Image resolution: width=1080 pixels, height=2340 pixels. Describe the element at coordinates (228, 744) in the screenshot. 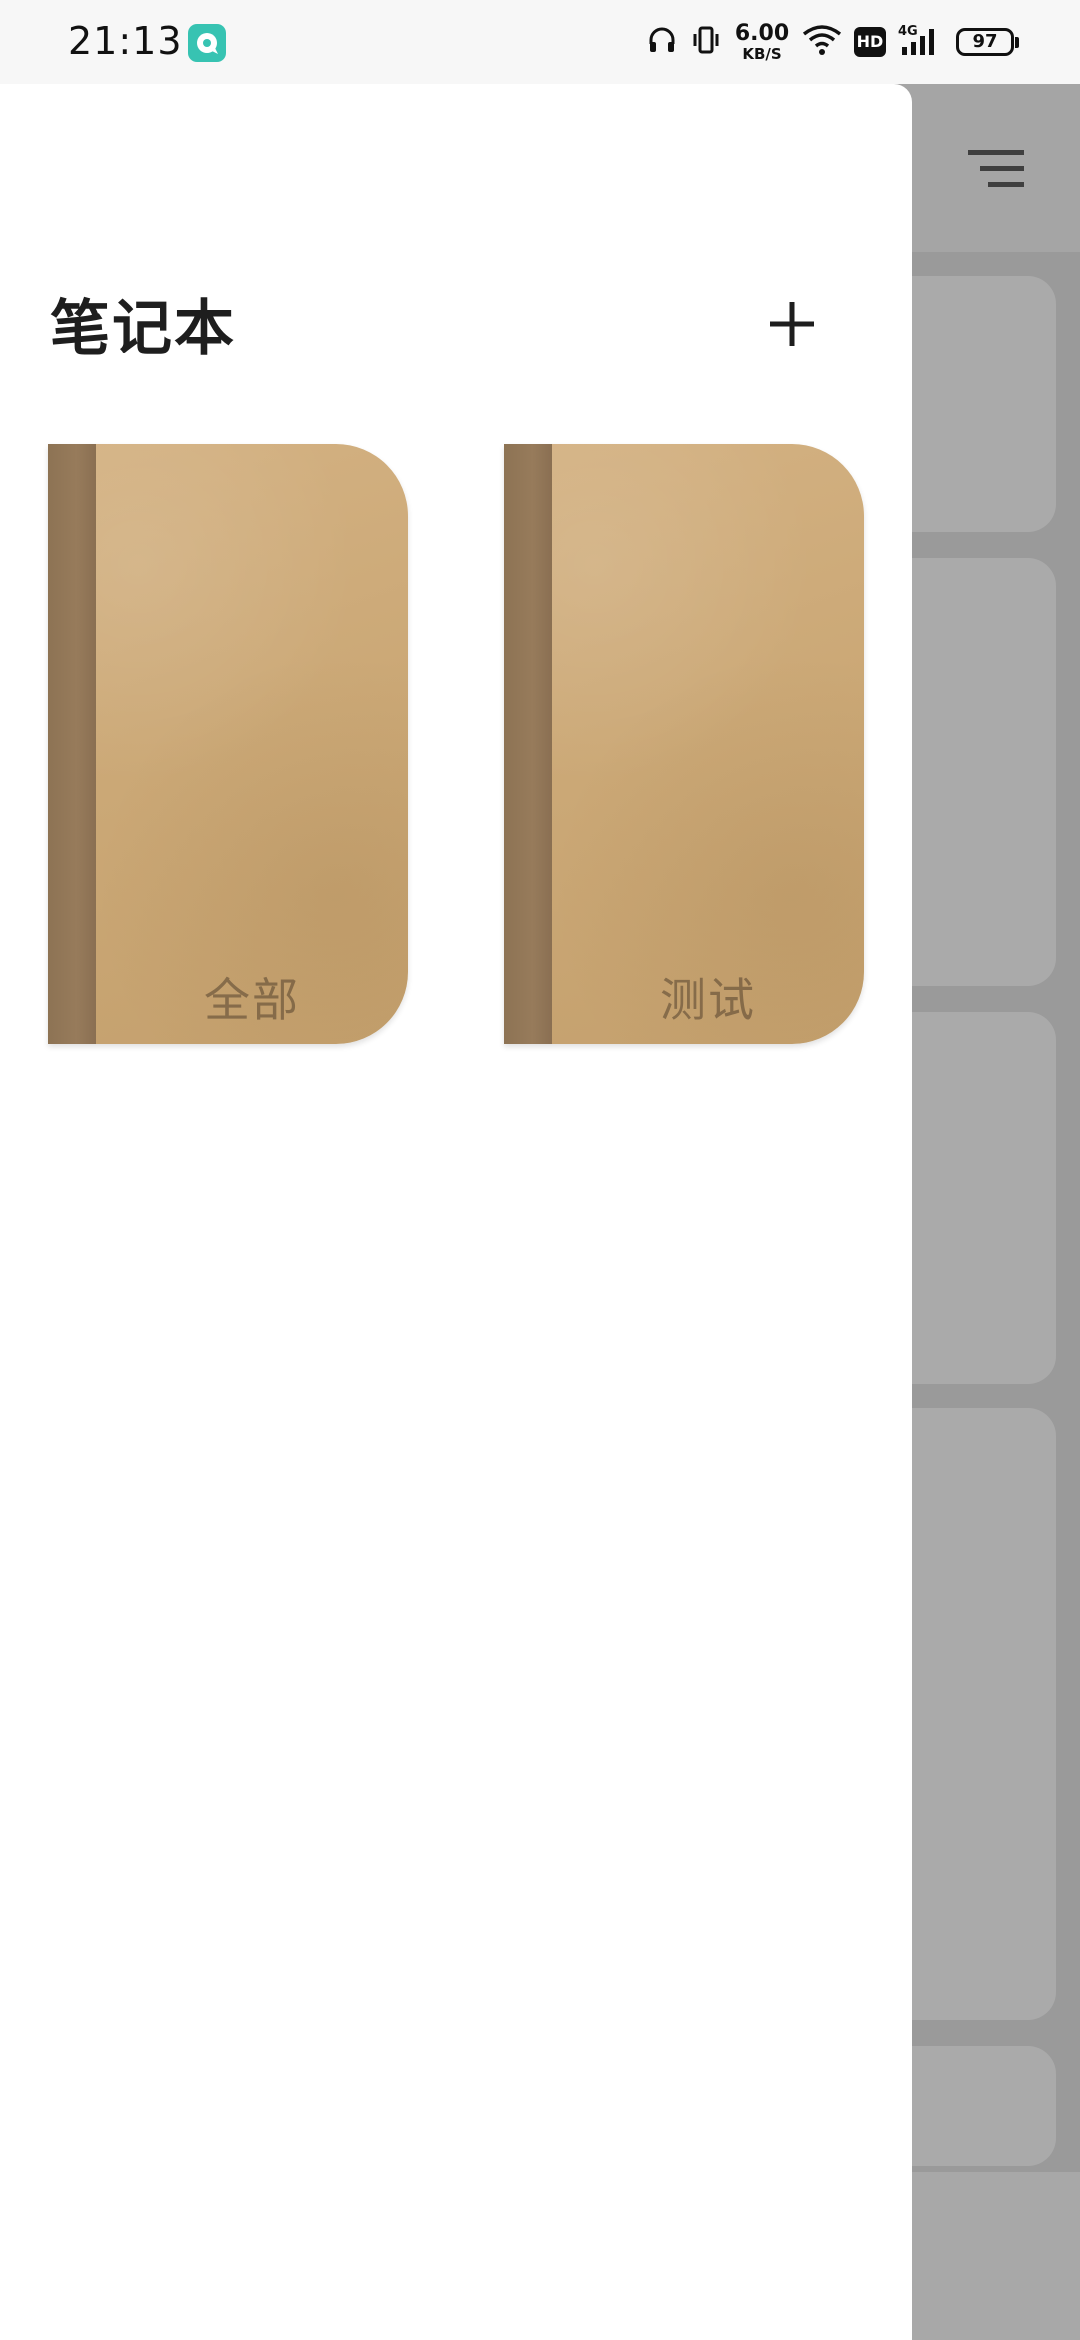

I see `notebook-all: 全部` at that location.